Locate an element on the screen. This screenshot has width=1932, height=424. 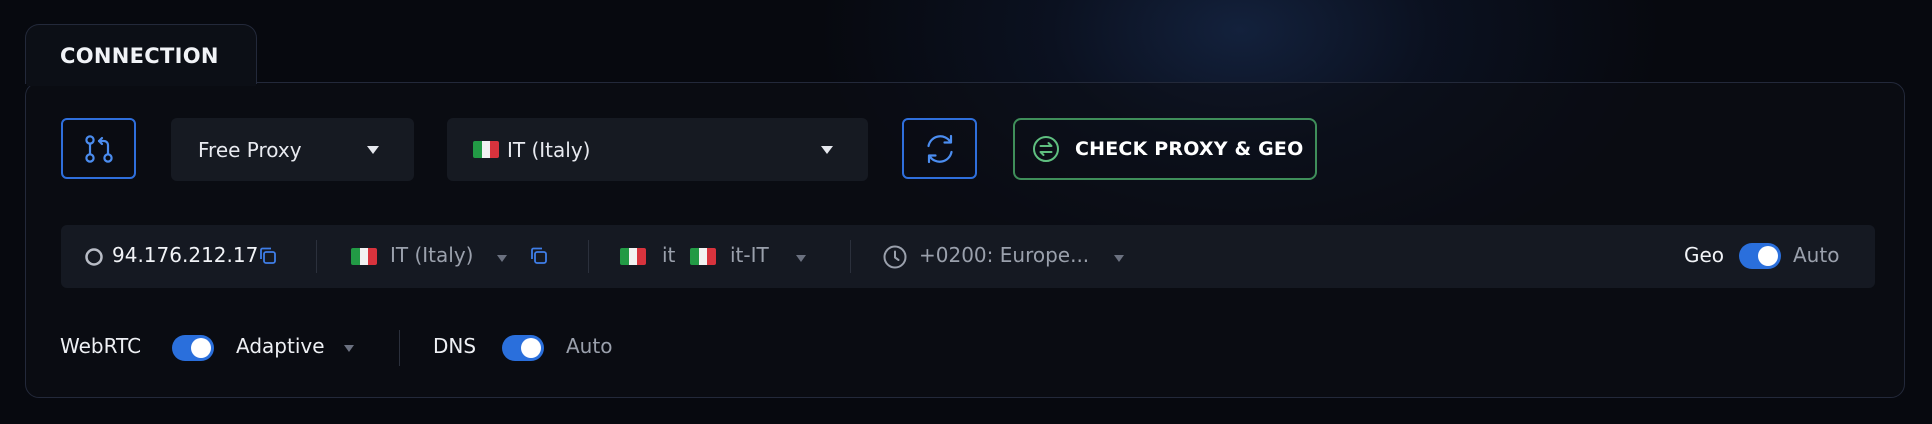
geo-country-select: IT (Italy) is located at coordinates (455, 256).